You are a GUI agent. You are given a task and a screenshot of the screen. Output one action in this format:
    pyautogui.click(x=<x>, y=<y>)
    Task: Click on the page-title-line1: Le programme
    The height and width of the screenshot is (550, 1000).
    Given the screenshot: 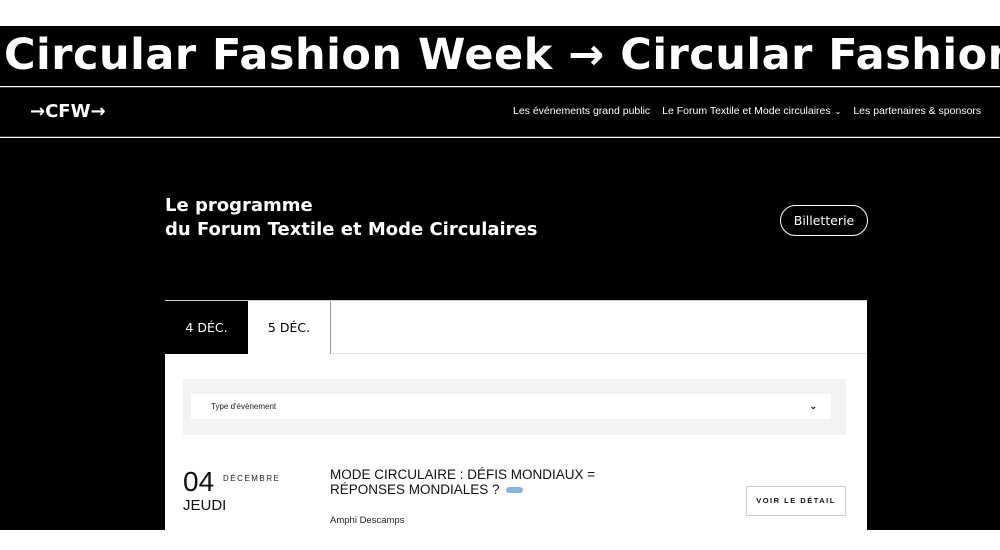 What is the action you would take?
    pyautogui.click(x=239, y=205)
    